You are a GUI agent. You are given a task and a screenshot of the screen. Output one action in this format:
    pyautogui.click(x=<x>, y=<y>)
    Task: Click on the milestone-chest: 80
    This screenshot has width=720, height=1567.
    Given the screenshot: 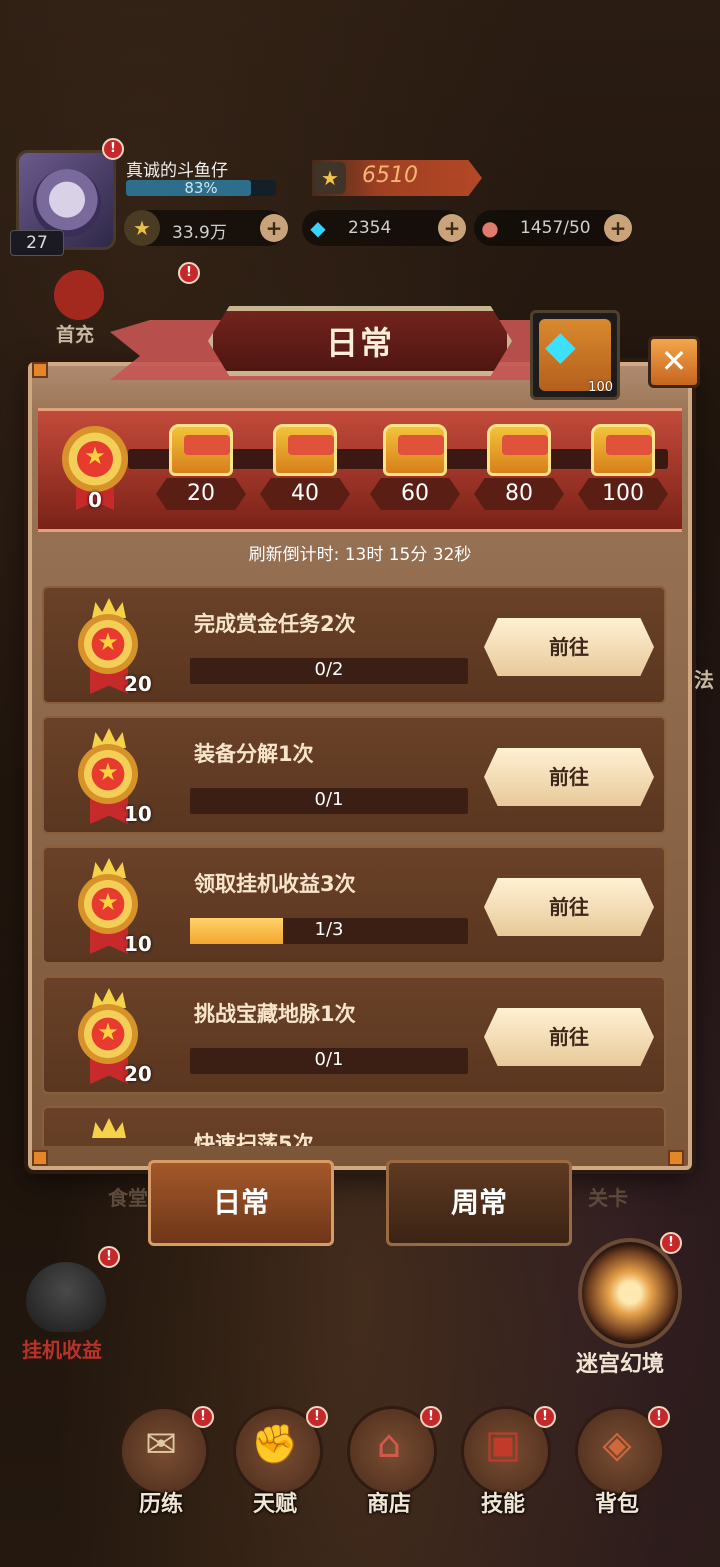 What is the action you would take?
    pyautogui.click(x=519, y=469)
    